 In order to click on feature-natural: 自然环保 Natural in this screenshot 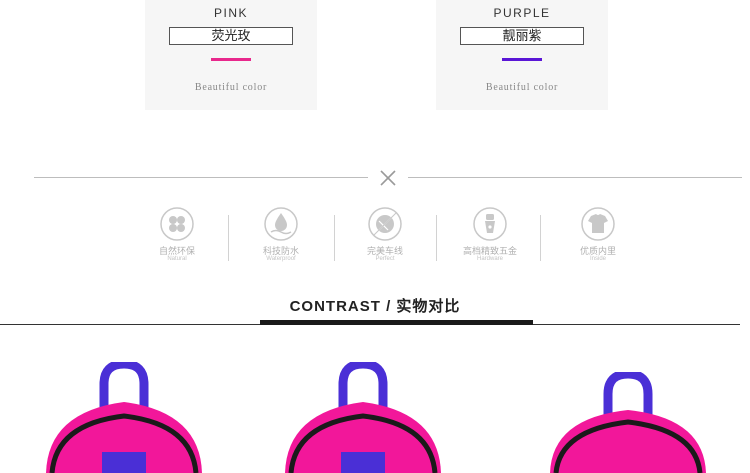, I will do `click(177, 234)`.